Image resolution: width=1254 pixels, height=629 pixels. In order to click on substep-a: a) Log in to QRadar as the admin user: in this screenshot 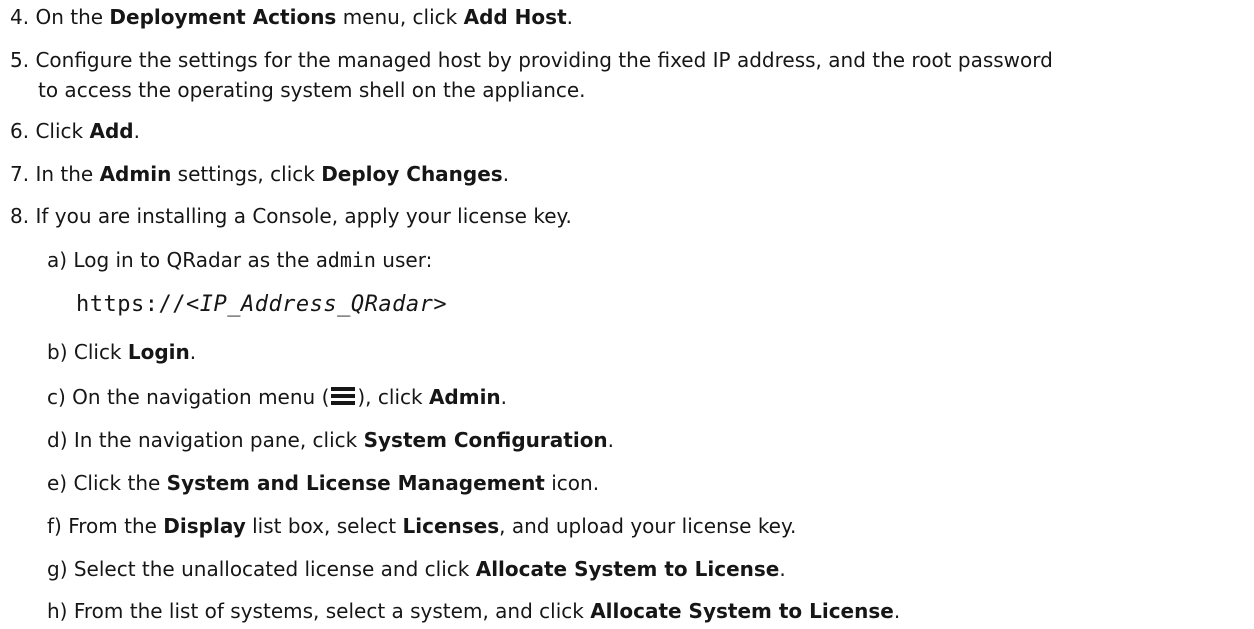, I will do `click(240, 260)`.